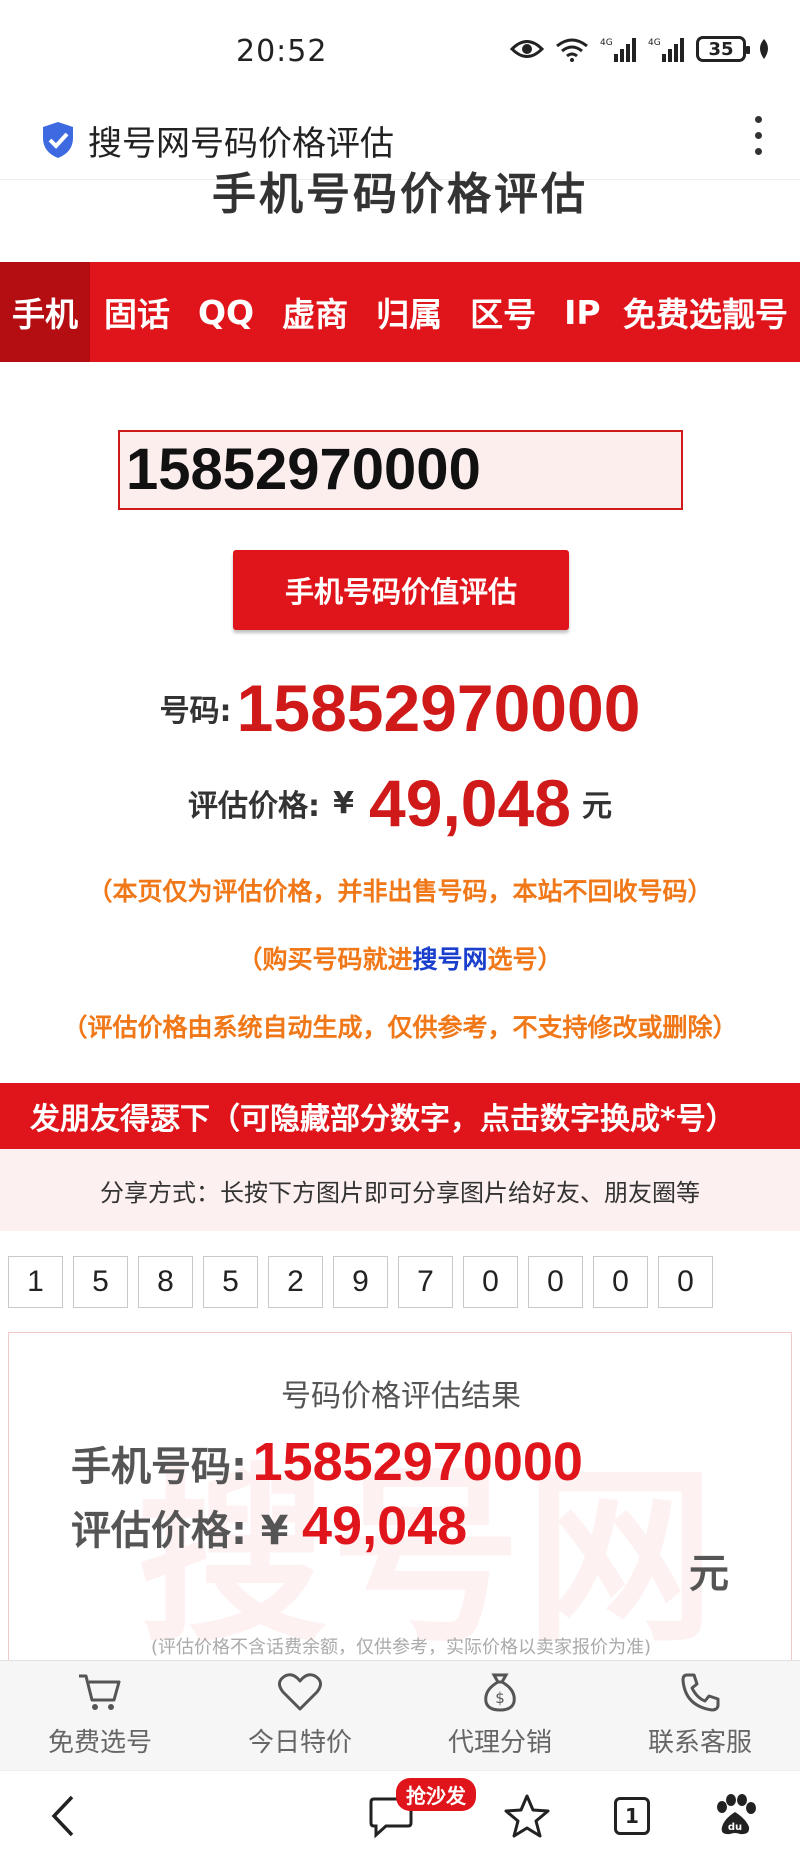  Describe the element at coordinates (58, 140) in the screenshot. I see `shield-check-icon` at that location.